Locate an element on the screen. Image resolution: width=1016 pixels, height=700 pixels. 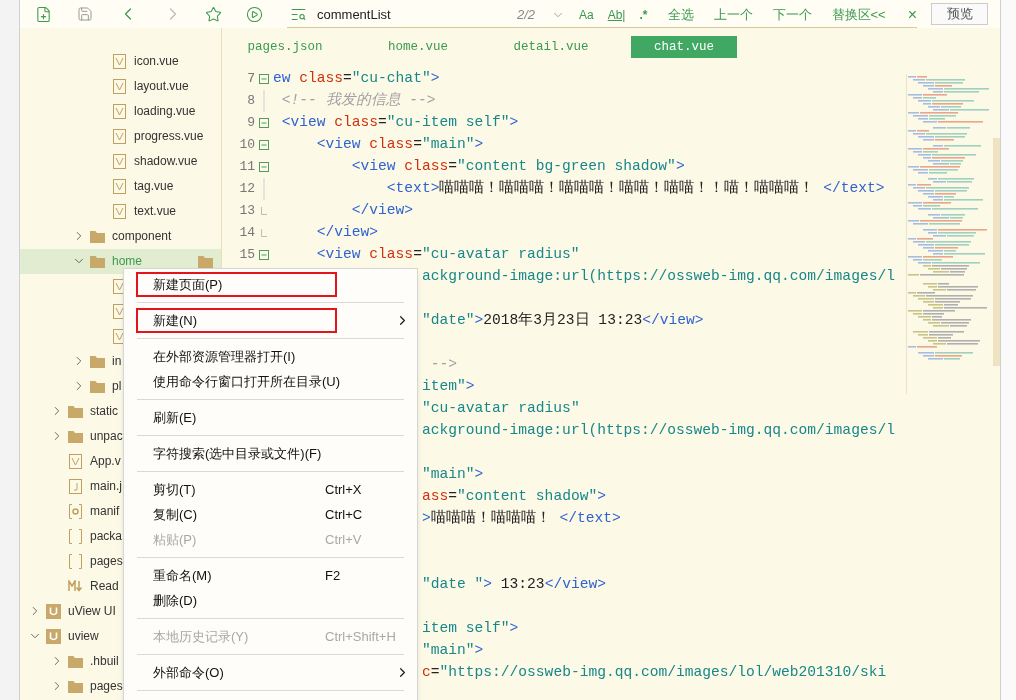
line-number: 12 is located at coordinates (246, 189).